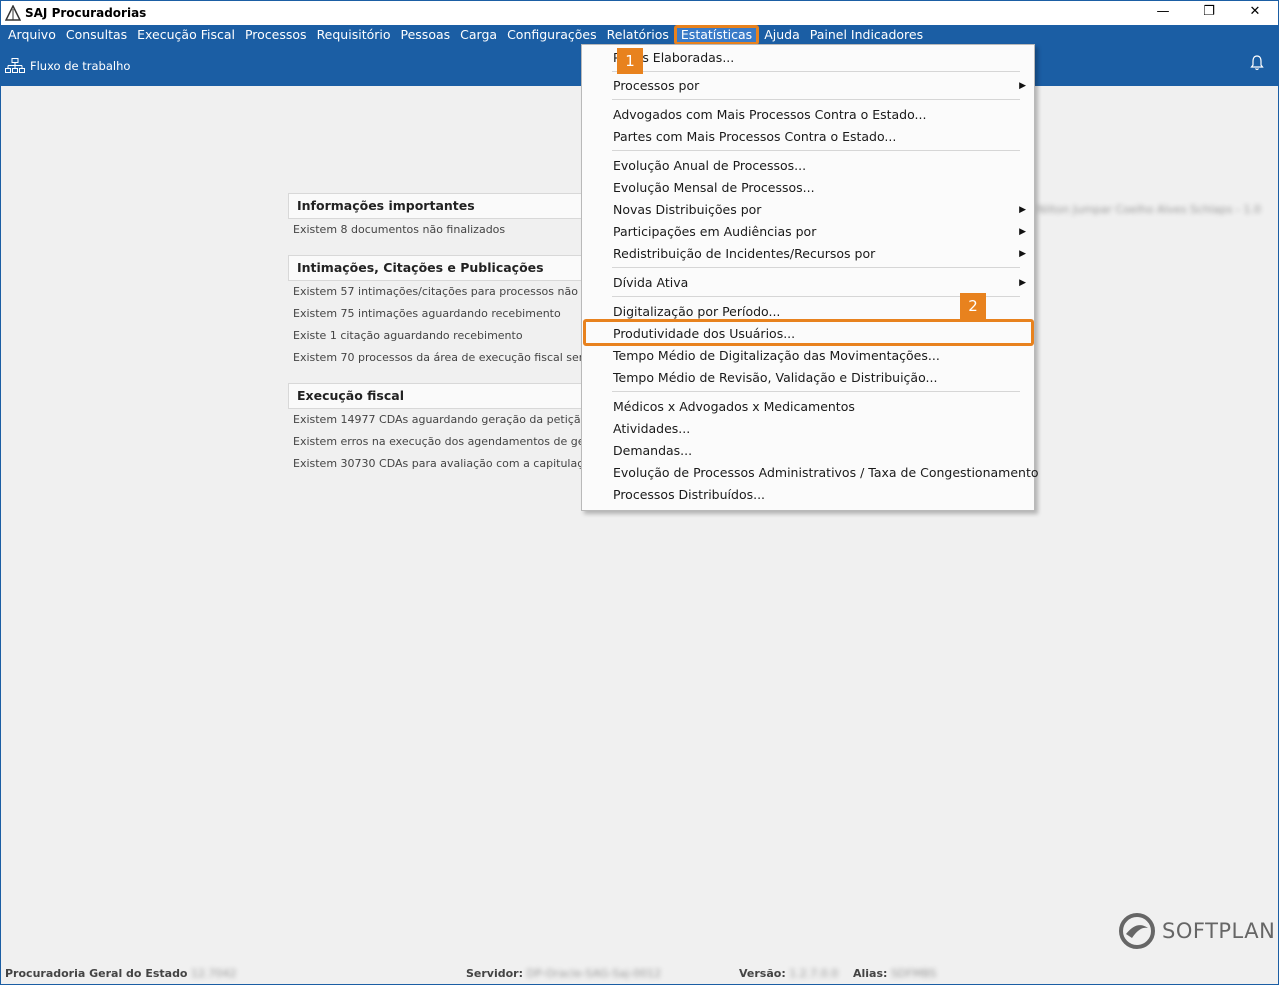 The image size is (1279, 985). Describe the element at coordinates (15, 65) in the screenshot. I see `workflow-icon` at that location.